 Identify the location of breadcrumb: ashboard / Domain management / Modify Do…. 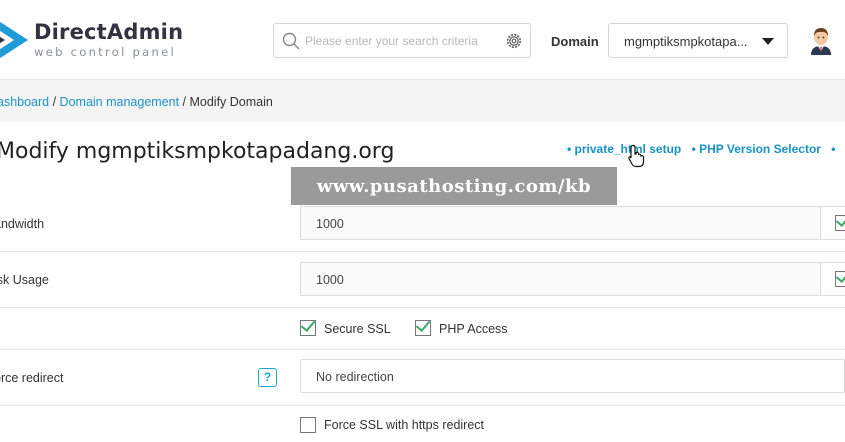
(136, 102).